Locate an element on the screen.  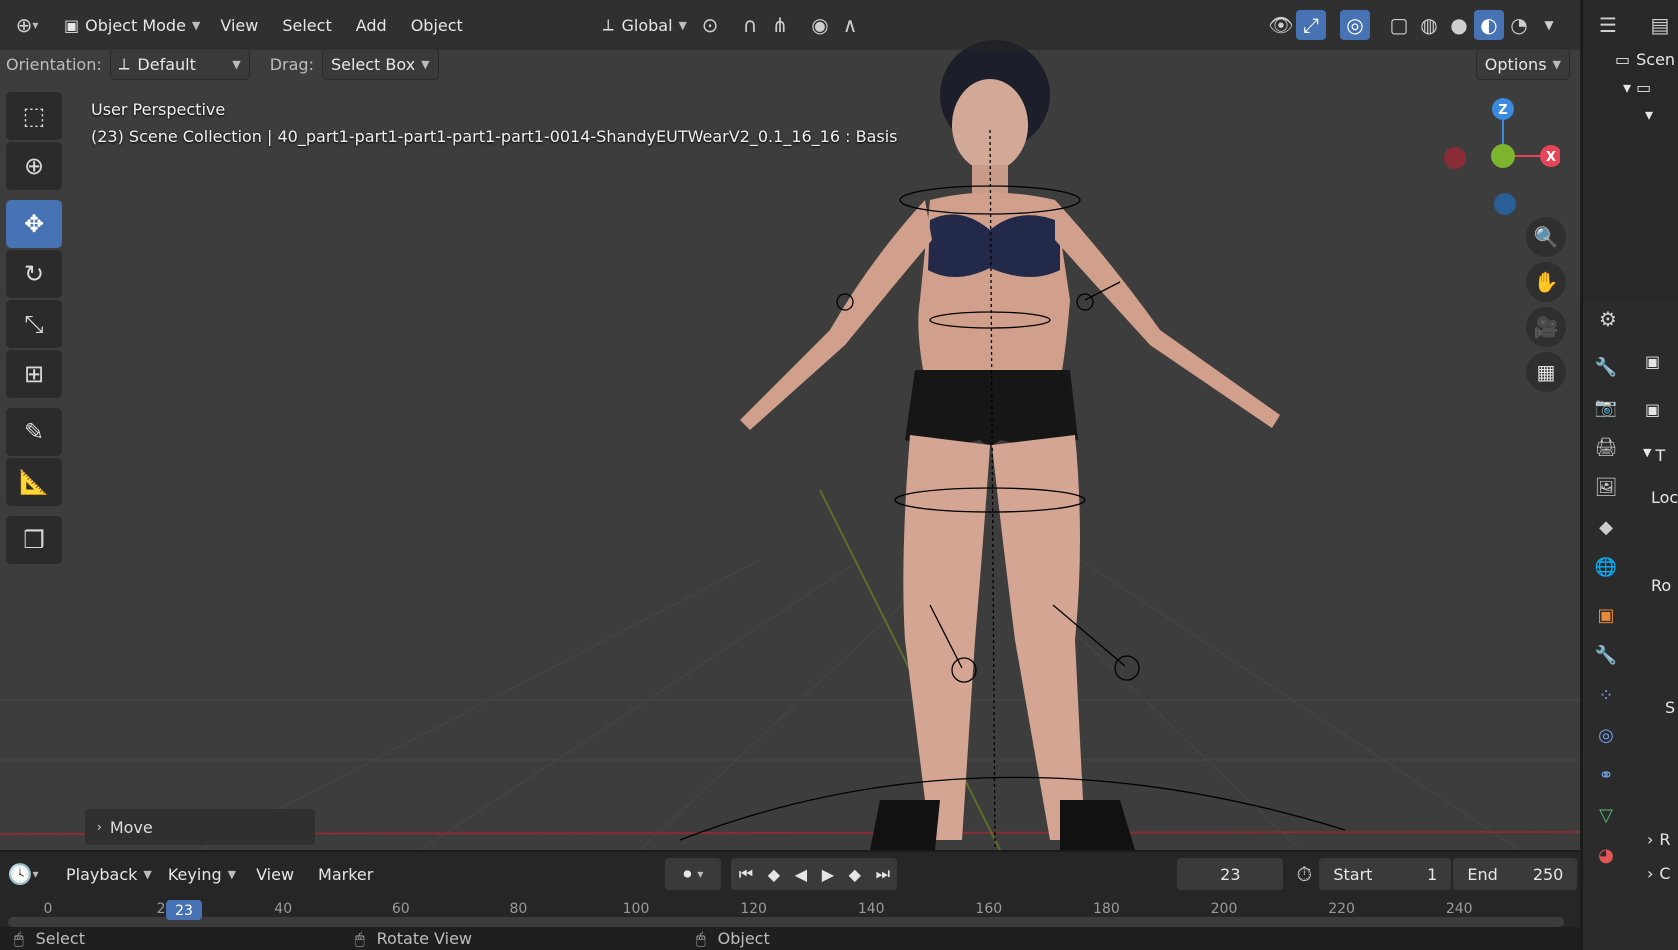
expand-arrow-icon: ▾ is located at coordinates (1649, 114).